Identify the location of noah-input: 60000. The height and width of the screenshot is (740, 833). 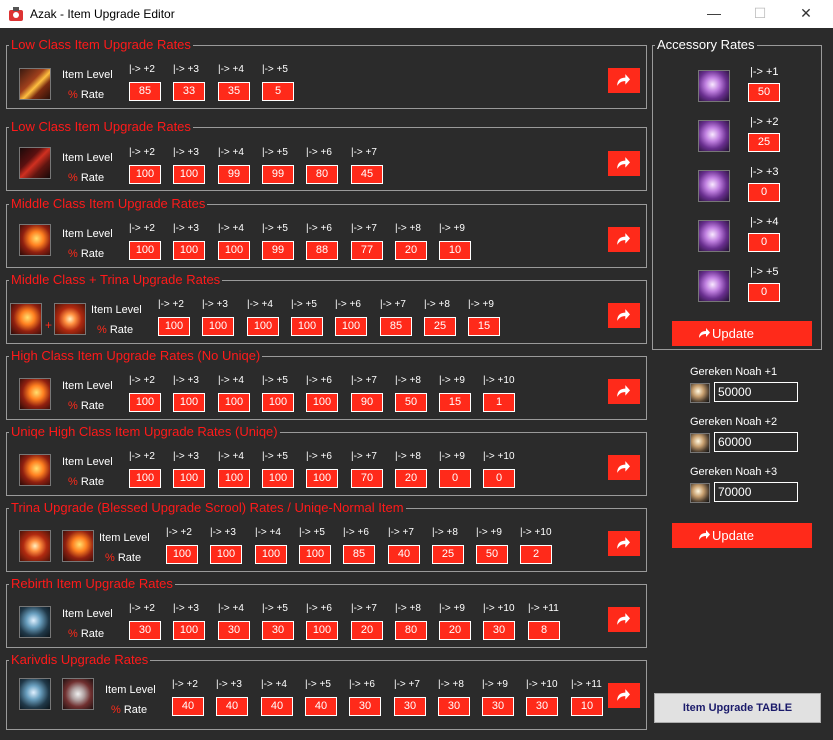
(756, 442).